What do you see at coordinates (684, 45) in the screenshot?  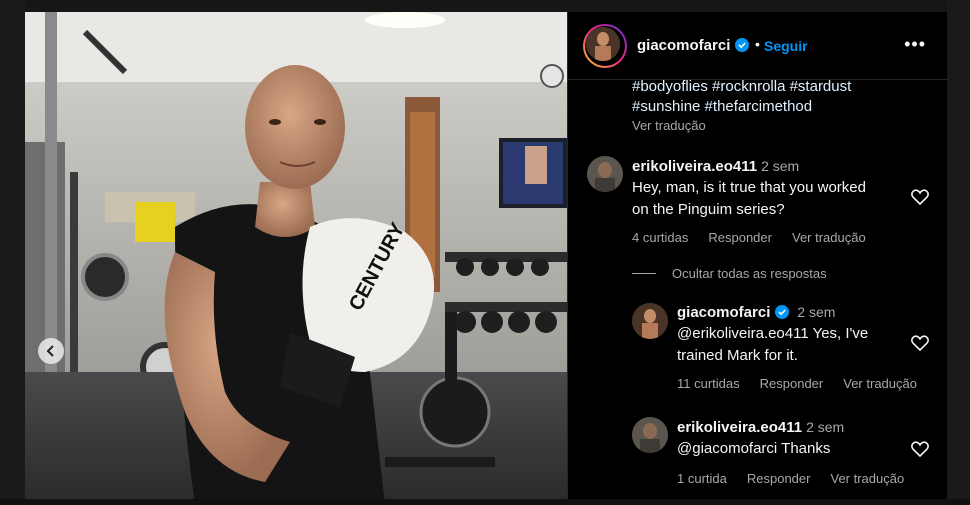 I see `author-username-text: giacomofarci` at bounding box center [684, 45].